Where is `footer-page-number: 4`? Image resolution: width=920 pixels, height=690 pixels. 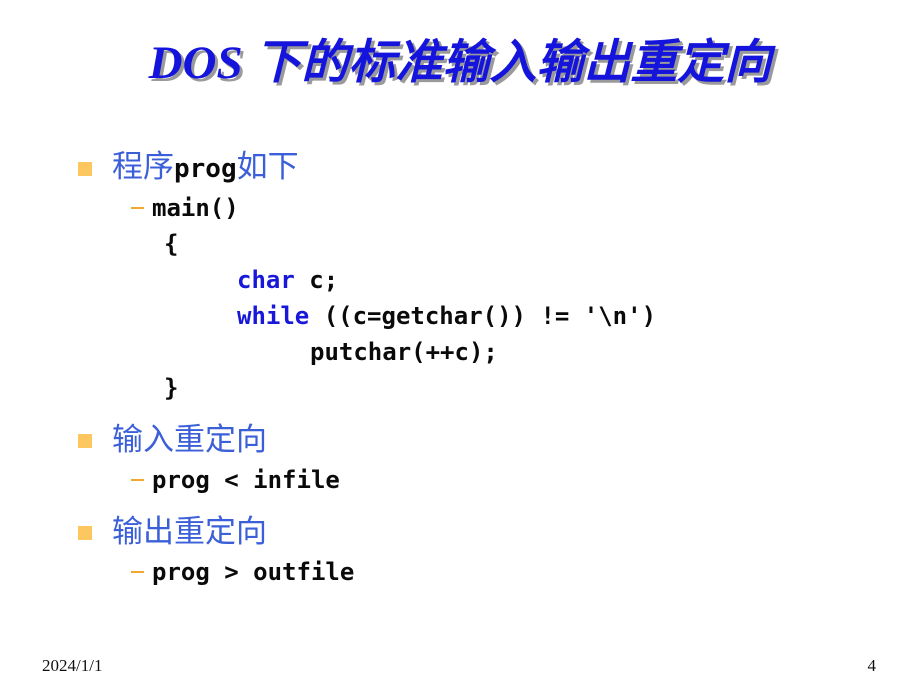
footer-page-number: 4 is located at coordinates (872, 665).